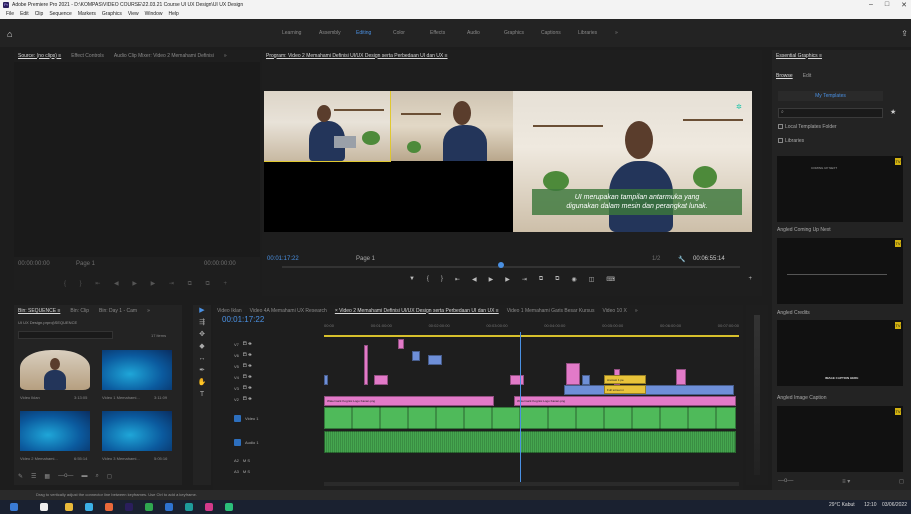 The height and width of the screenshot is (514, 911). I want to click on timeline-scrollbar, so click(531, 484).